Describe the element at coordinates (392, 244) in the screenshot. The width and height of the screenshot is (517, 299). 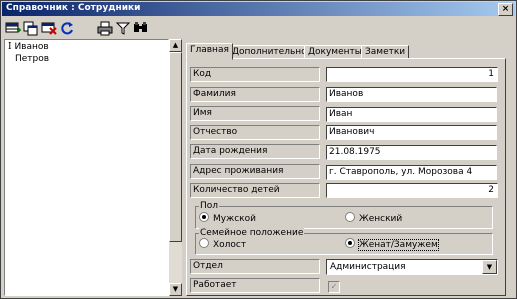
I see `marital-married-radio: Женат/Замужем` at that location.